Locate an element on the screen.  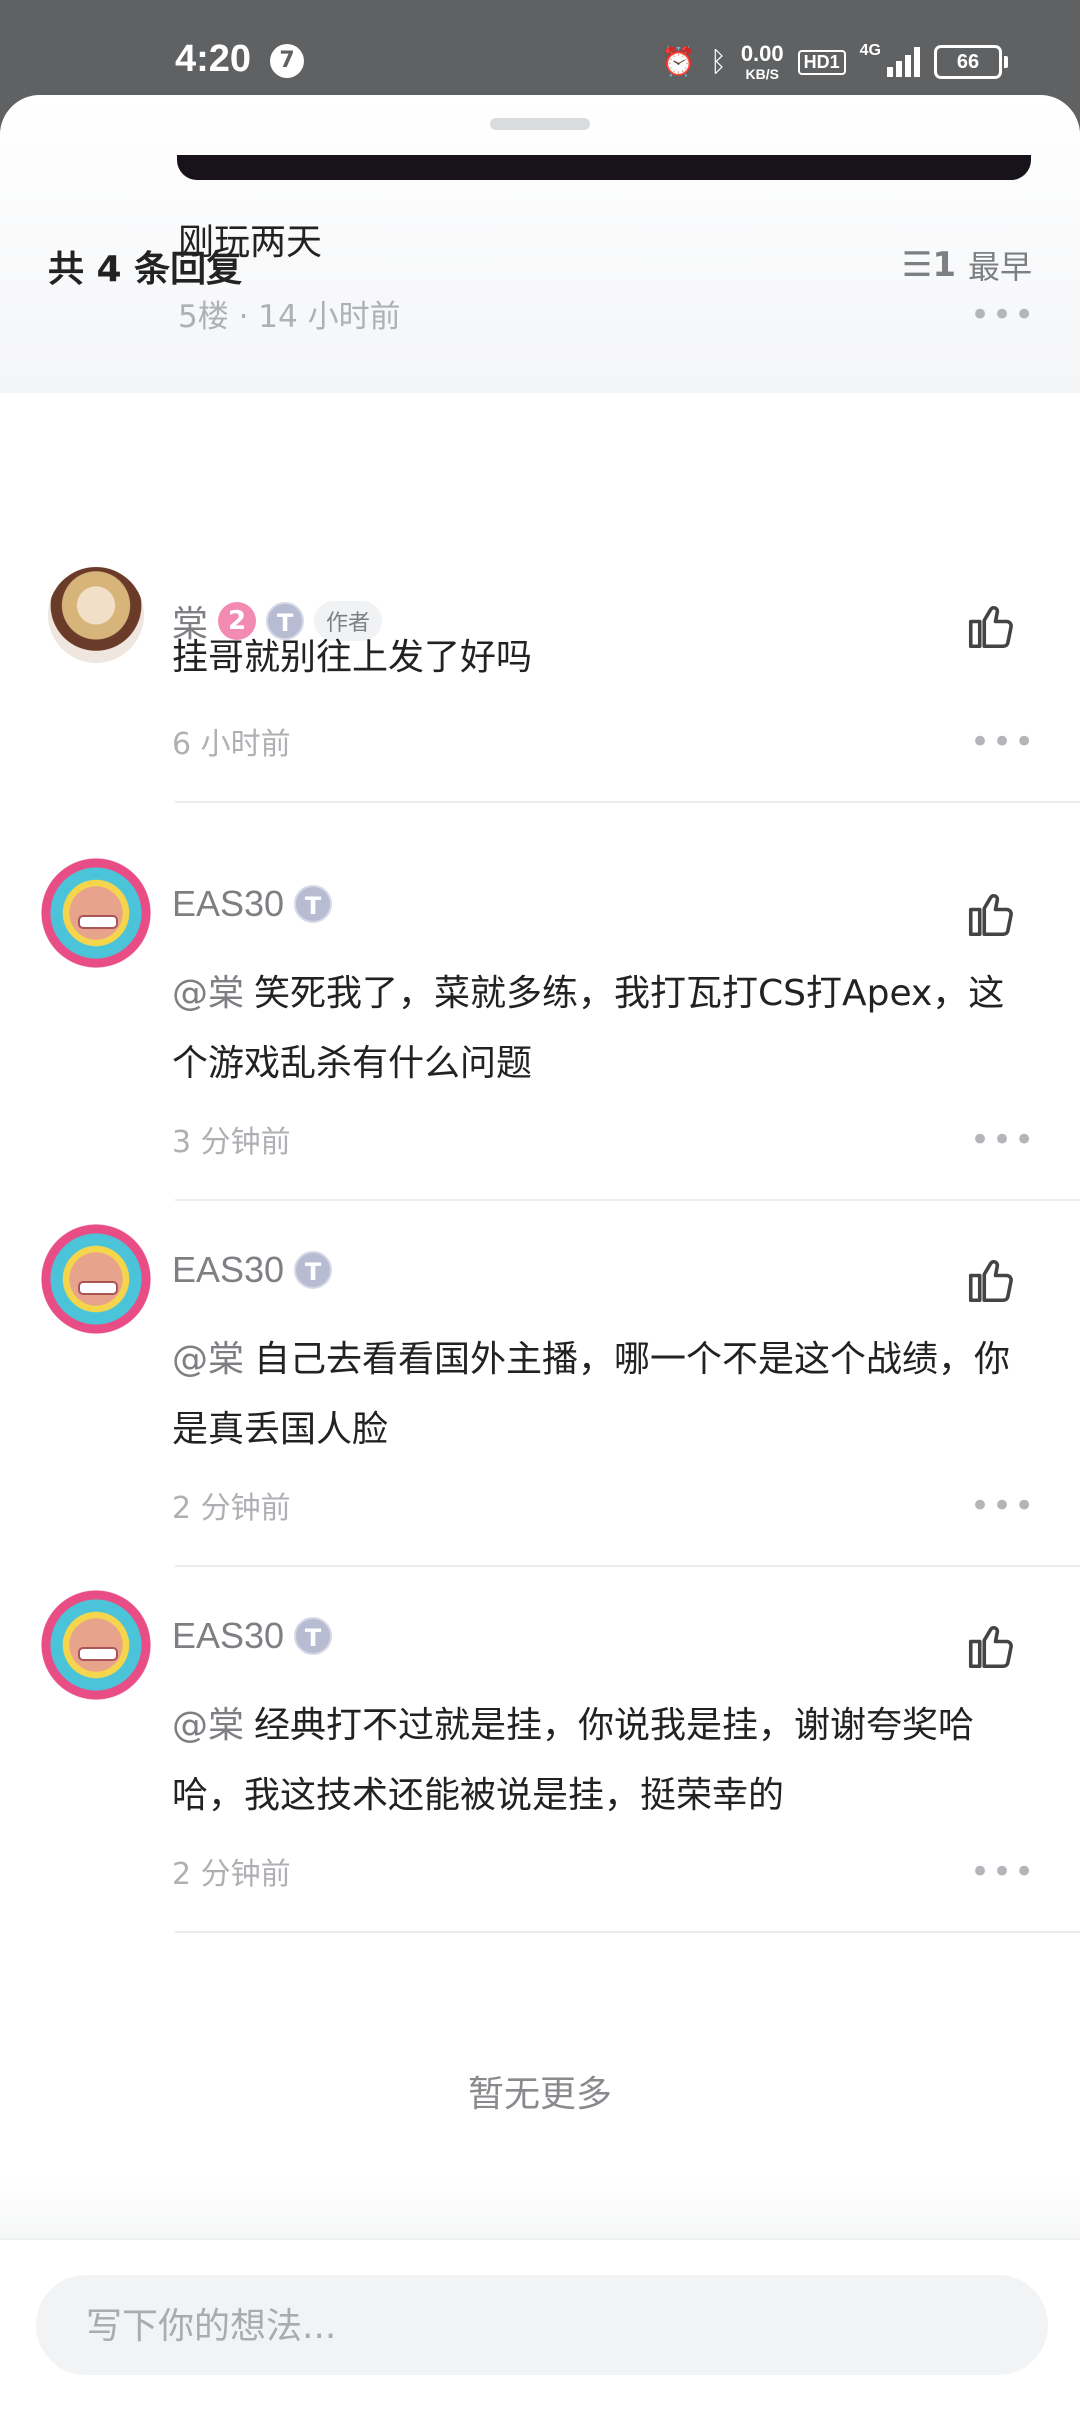
comment-input-box is located at coordinates (542, 2326).